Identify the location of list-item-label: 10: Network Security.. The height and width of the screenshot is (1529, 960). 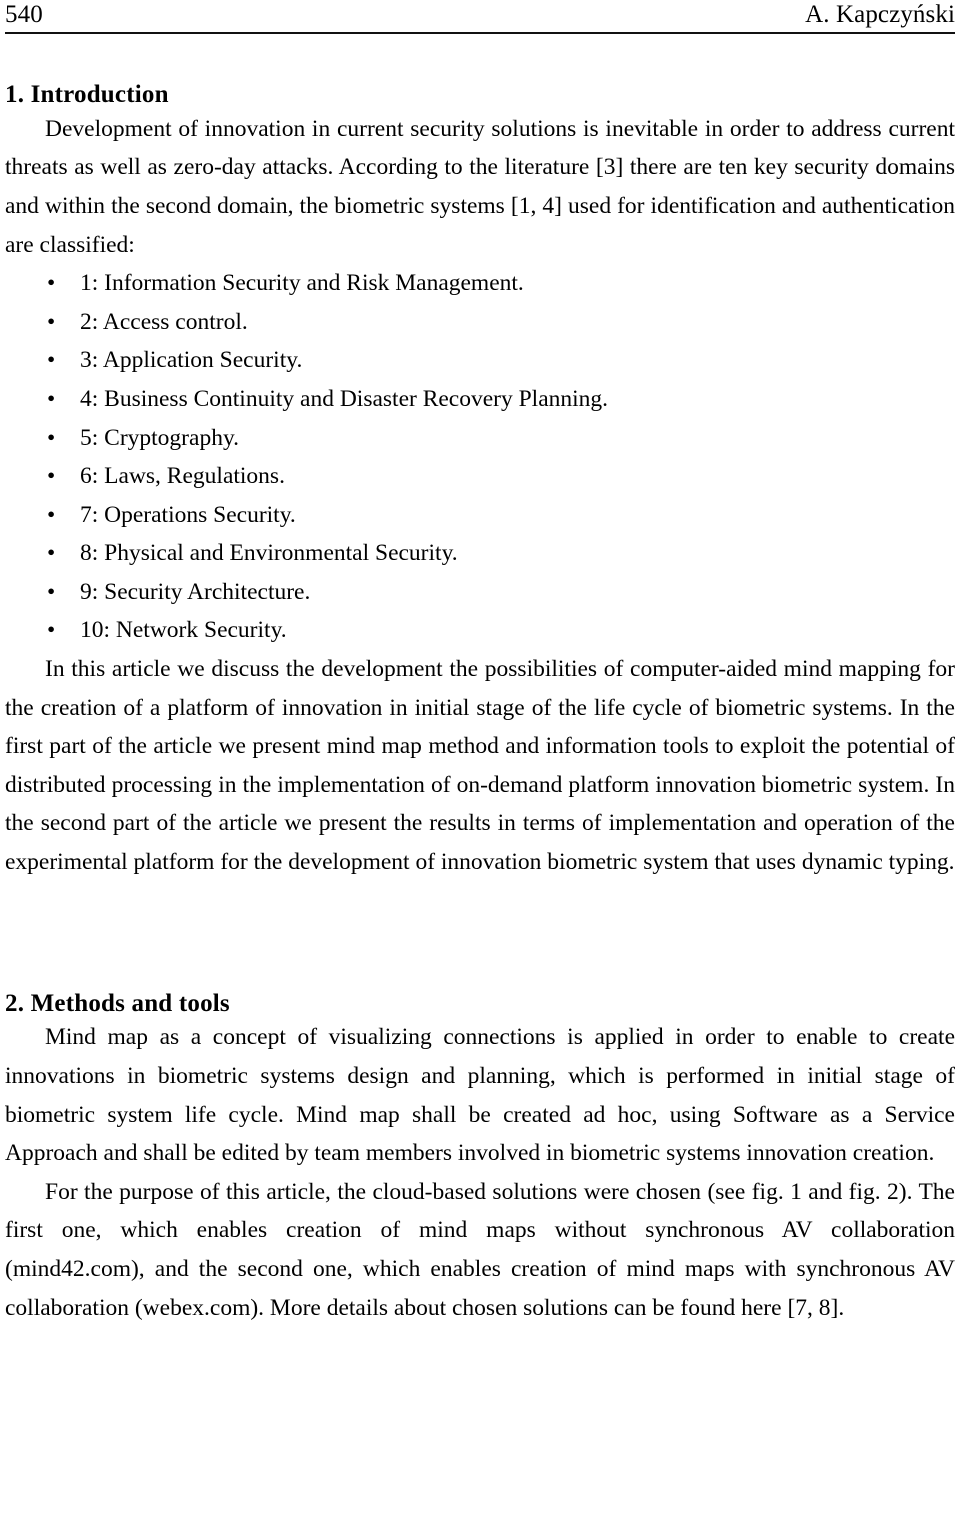
(183, 630).